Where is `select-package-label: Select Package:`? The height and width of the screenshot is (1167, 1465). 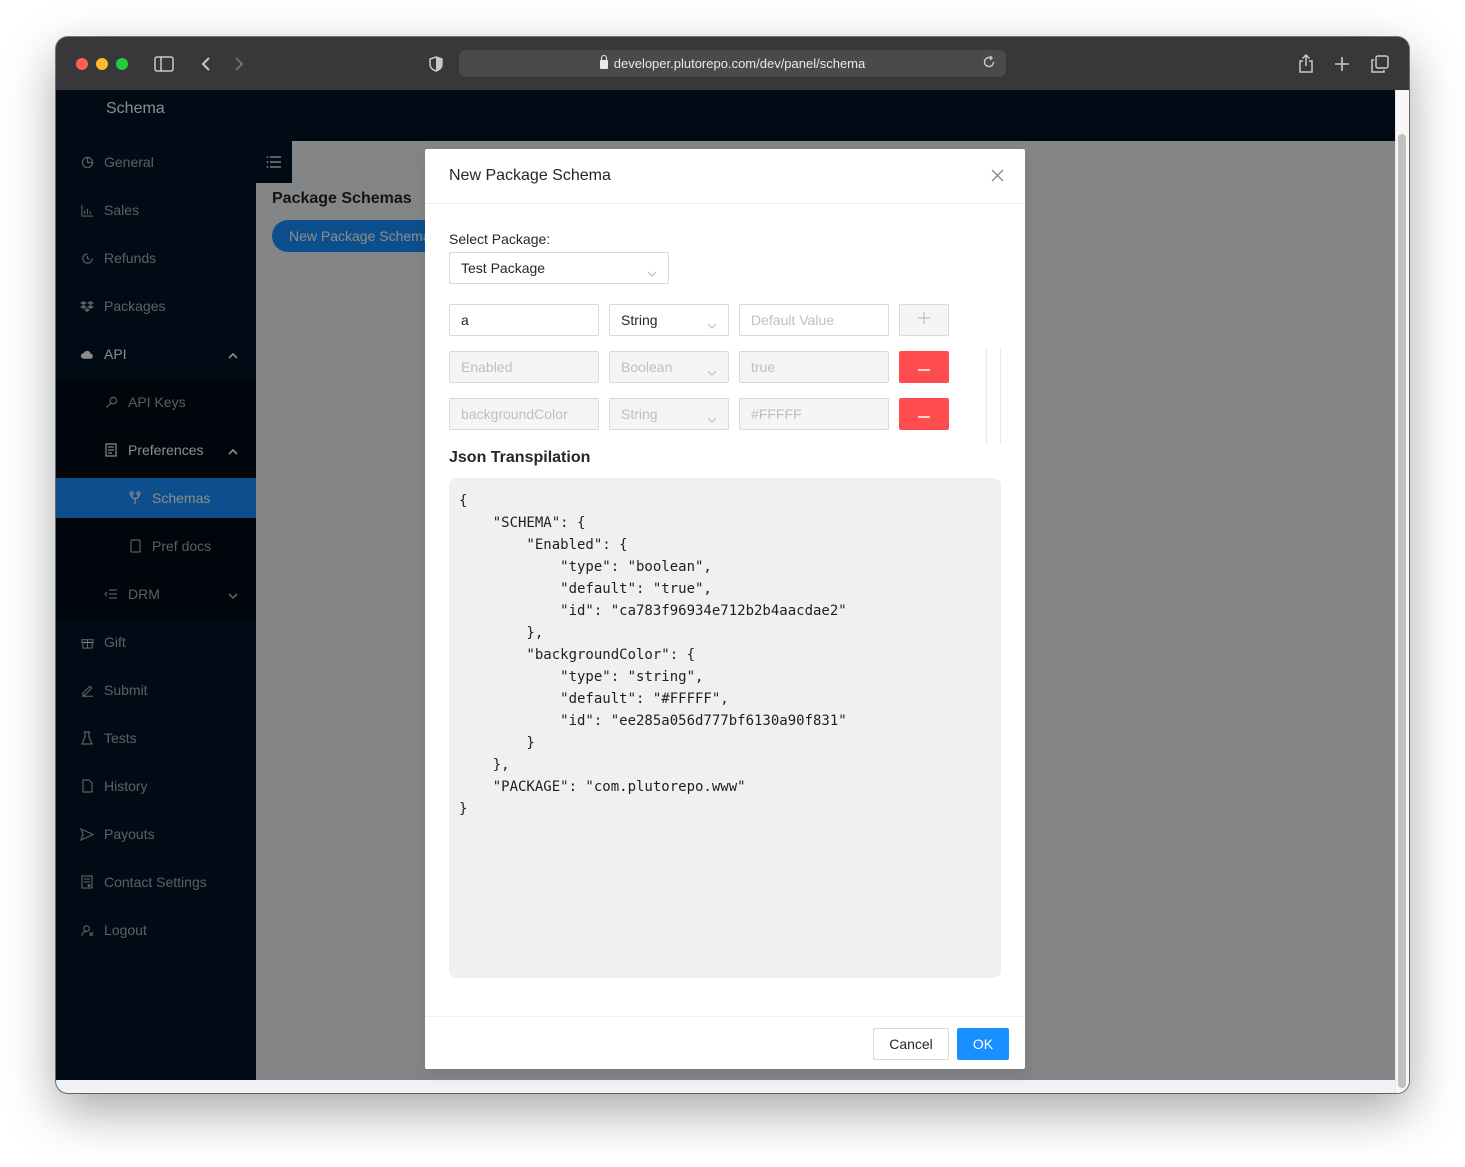
select-package-label: Select Package: is located at coordinates (500, 239).